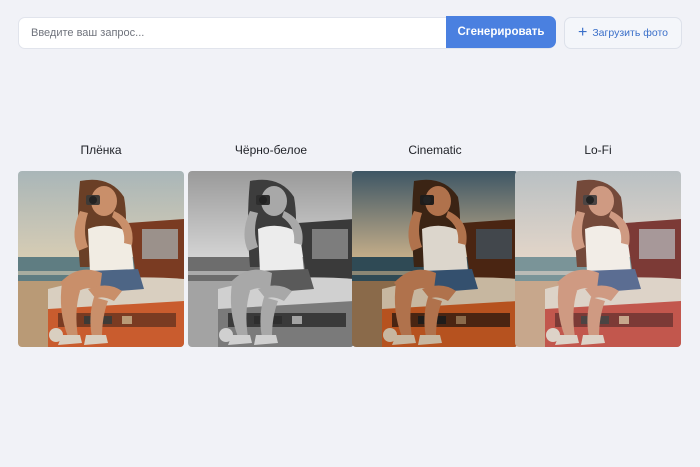 This screenshot has height=467, width=700. I want to click on filter-card-film: Плёнка, so click(101, 245).